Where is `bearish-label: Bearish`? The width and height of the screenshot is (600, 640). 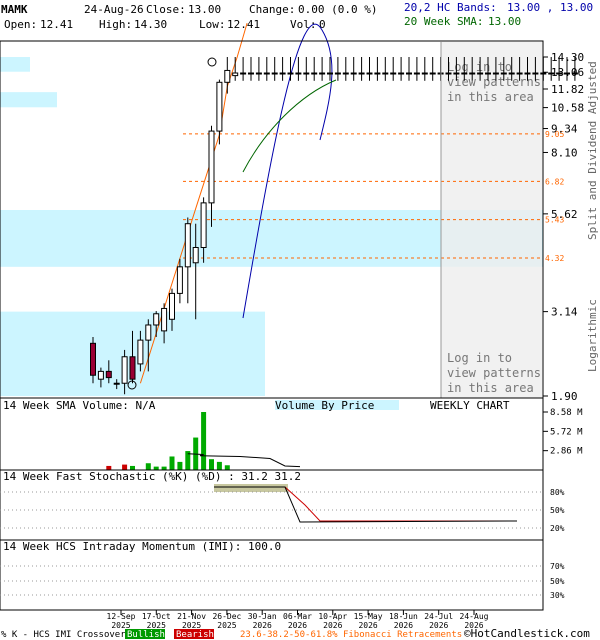
bearish-label: Bearish is located at coordinates (195, 635).